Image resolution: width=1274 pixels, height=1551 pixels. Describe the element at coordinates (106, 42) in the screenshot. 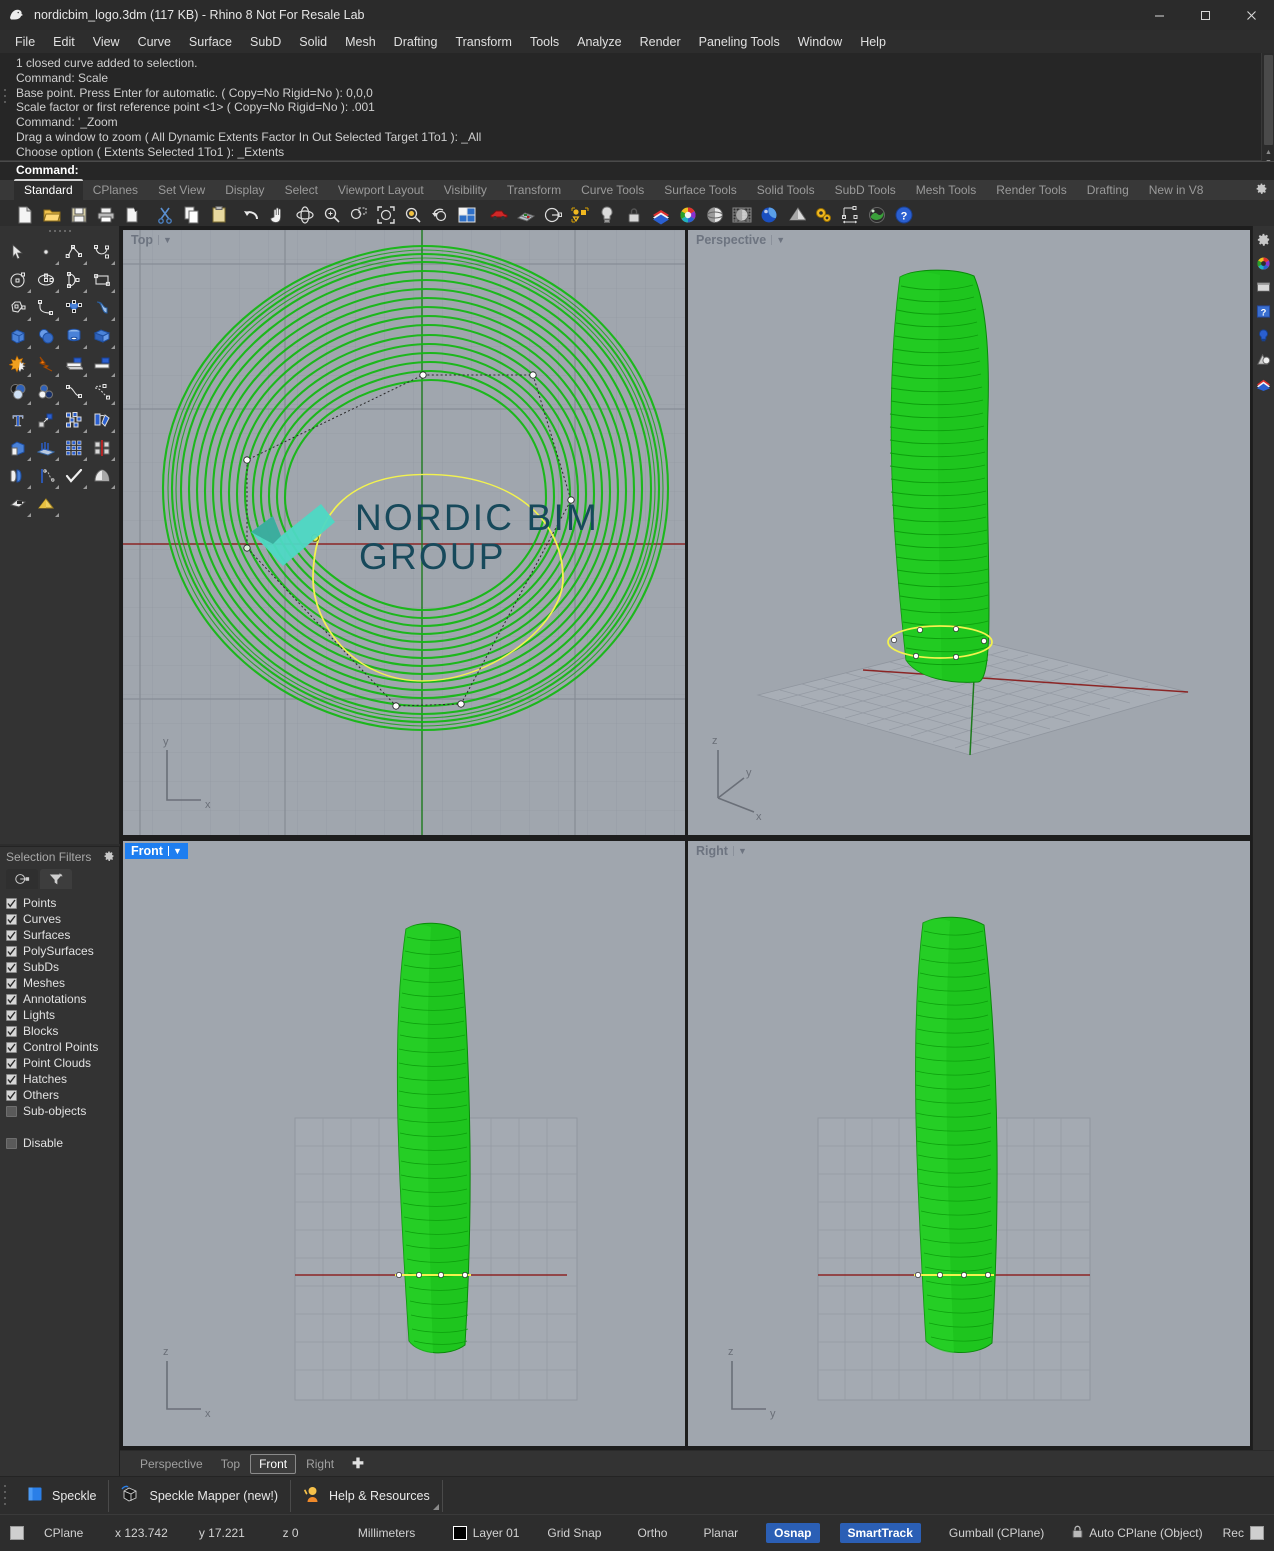

I see `menu-view: View` at that location.